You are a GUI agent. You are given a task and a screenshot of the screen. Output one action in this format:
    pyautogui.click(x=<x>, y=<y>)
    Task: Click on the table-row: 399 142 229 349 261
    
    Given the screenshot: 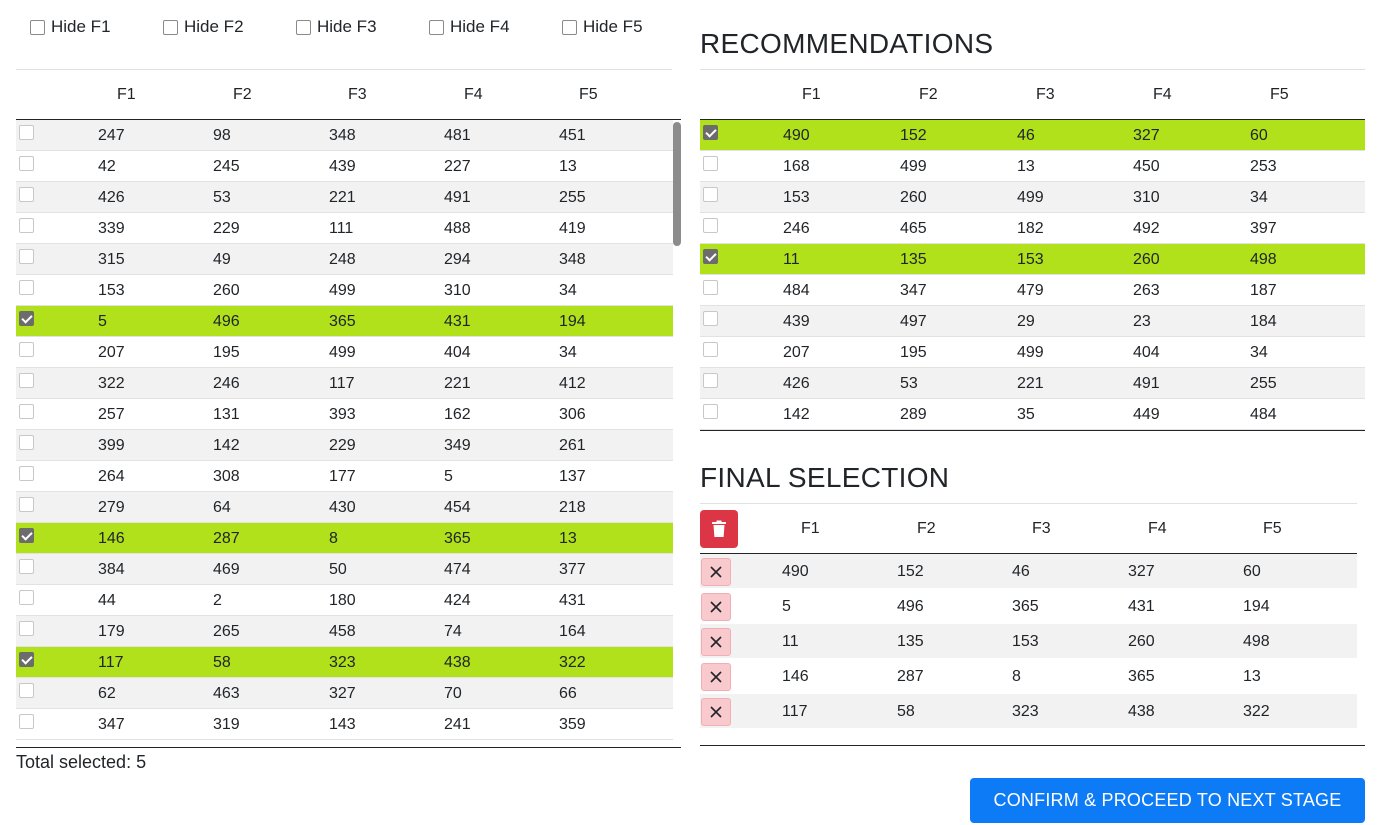 What is the action you would take?
    pyautogui.click(x=344, y=445)
    